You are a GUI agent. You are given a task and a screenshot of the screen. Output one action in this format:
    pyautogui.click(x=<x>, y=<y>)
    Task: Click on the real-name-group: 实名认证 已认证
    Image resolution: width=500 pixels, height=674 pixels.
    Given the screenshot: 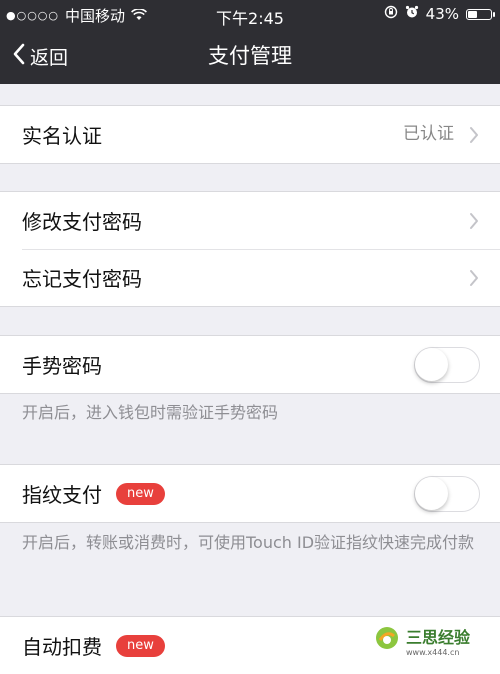 What is the action you would take?
    pyautogui.click(x=250, y=134)
    